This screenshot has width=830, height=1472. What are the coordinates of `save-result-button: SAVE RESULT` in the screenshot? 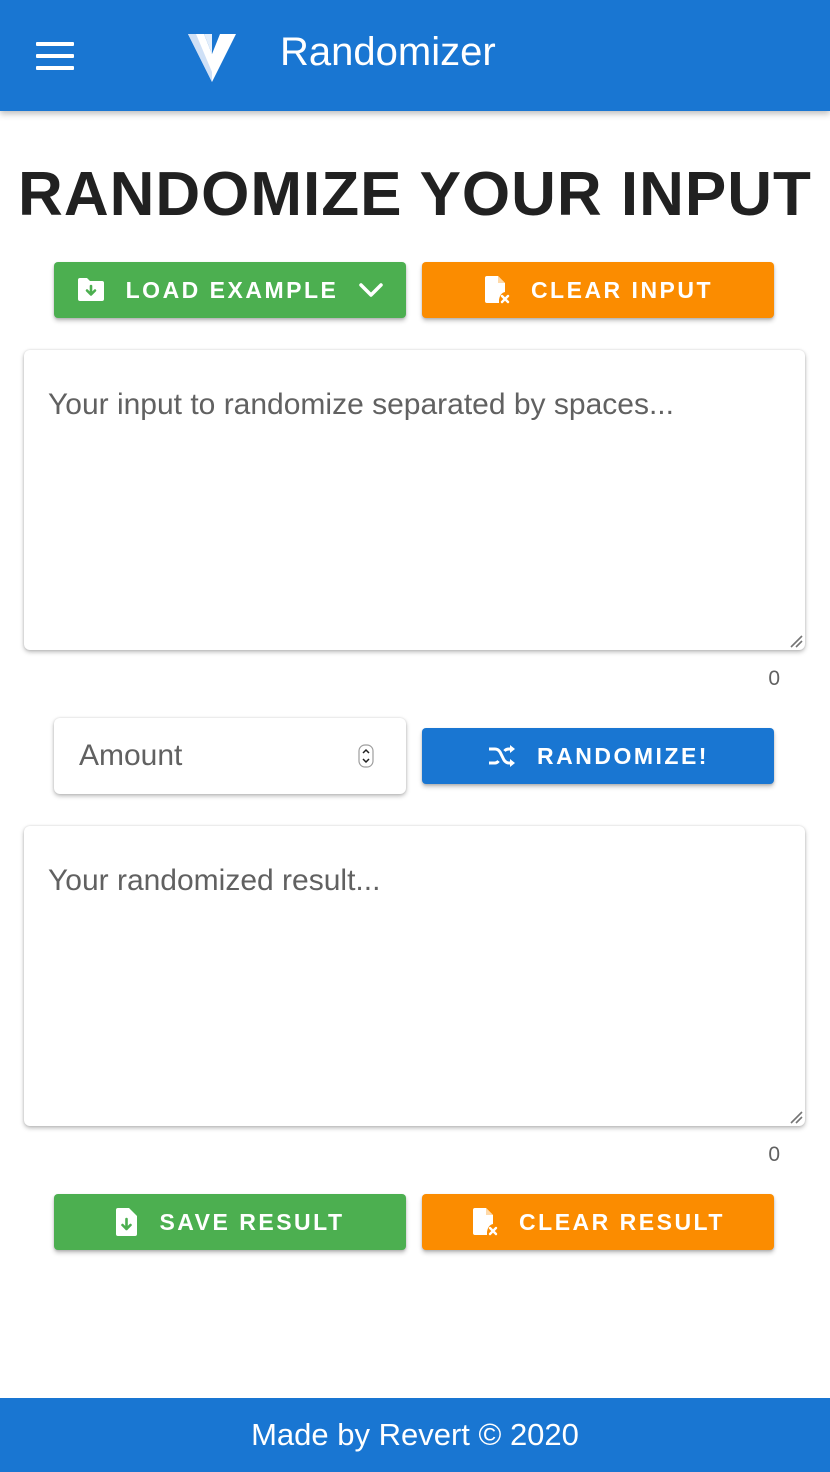 It's located at (230, 1222).